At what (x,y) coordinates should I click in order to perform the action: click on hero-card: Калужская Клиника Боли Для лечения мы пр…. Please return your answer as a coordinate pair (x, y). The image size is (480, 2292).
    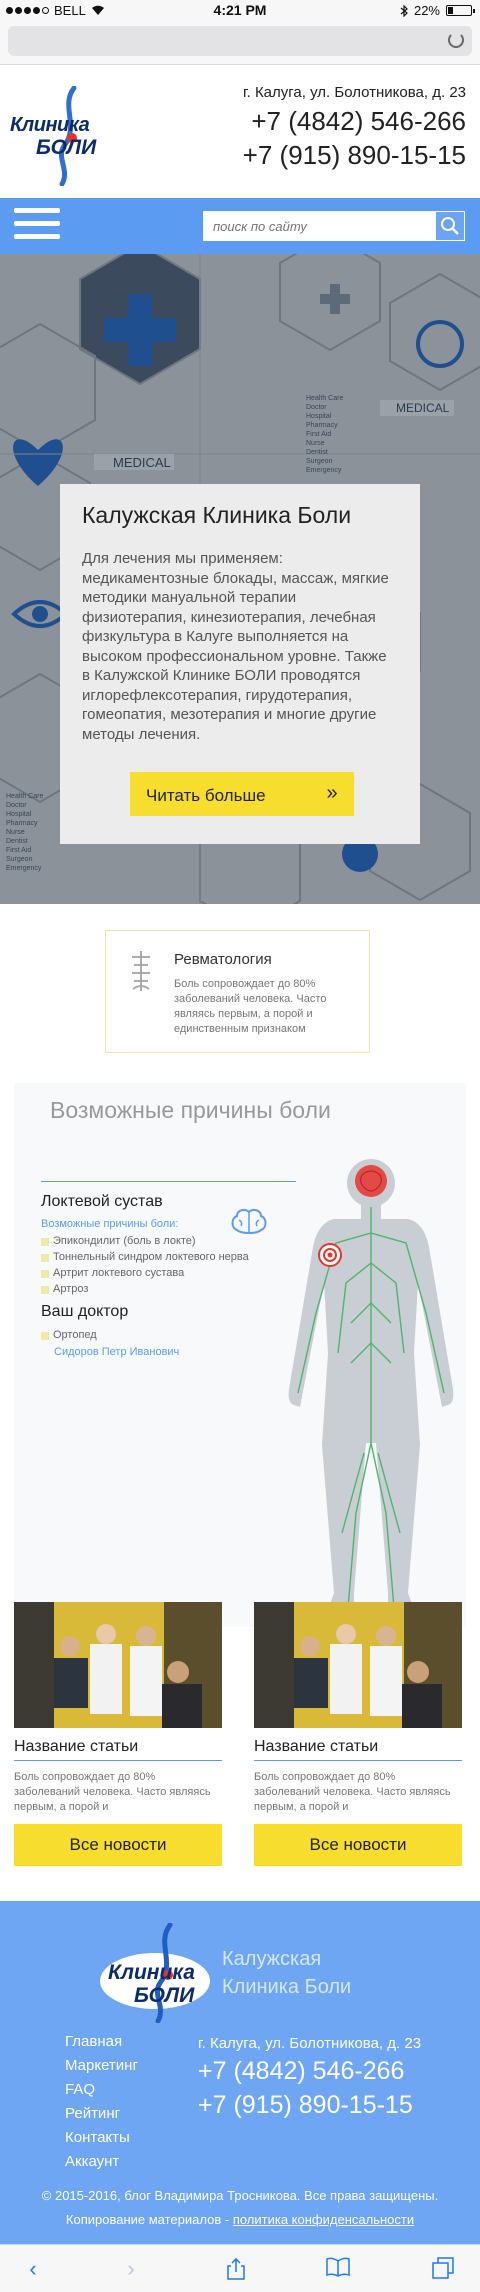
    Looking at the image, I should click on (240, 664).